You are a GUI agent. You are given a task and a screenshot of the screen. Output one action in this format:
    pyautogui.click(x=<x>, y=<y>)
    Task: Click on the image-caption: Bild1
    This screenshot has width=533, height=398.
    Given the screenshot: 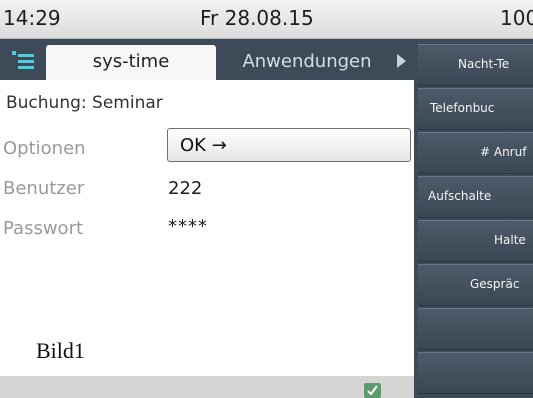 What is the action you would take?
    pyautogui.click(x=60, y=350)
    